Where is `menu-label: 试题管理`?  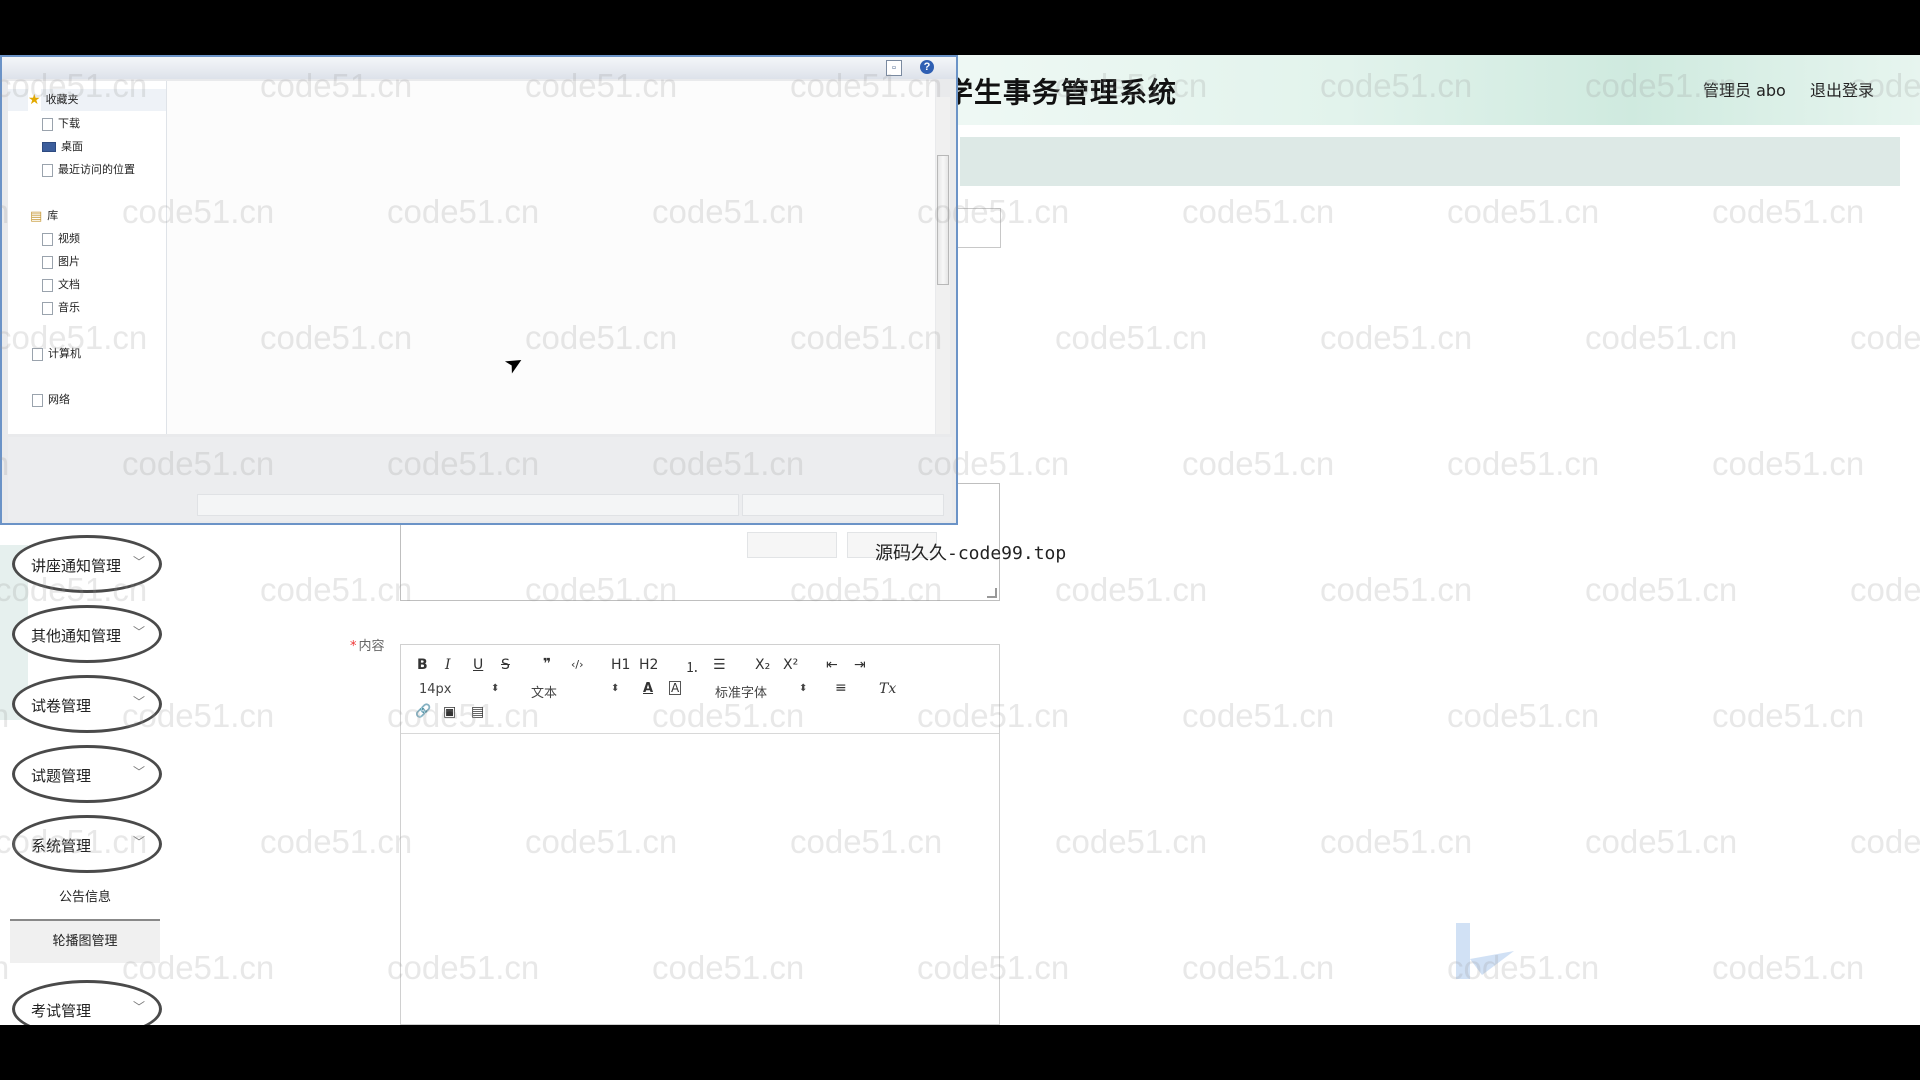 menu-label: 试题管理 is located at coordinates (61, 776).